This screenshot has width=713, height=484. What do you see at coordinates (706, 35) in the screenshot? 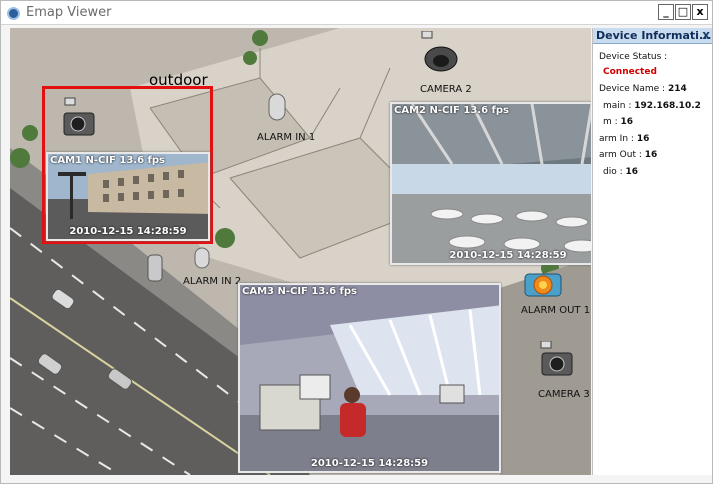
I see `panel-close-icon: x` at bounding box center [706, 35].